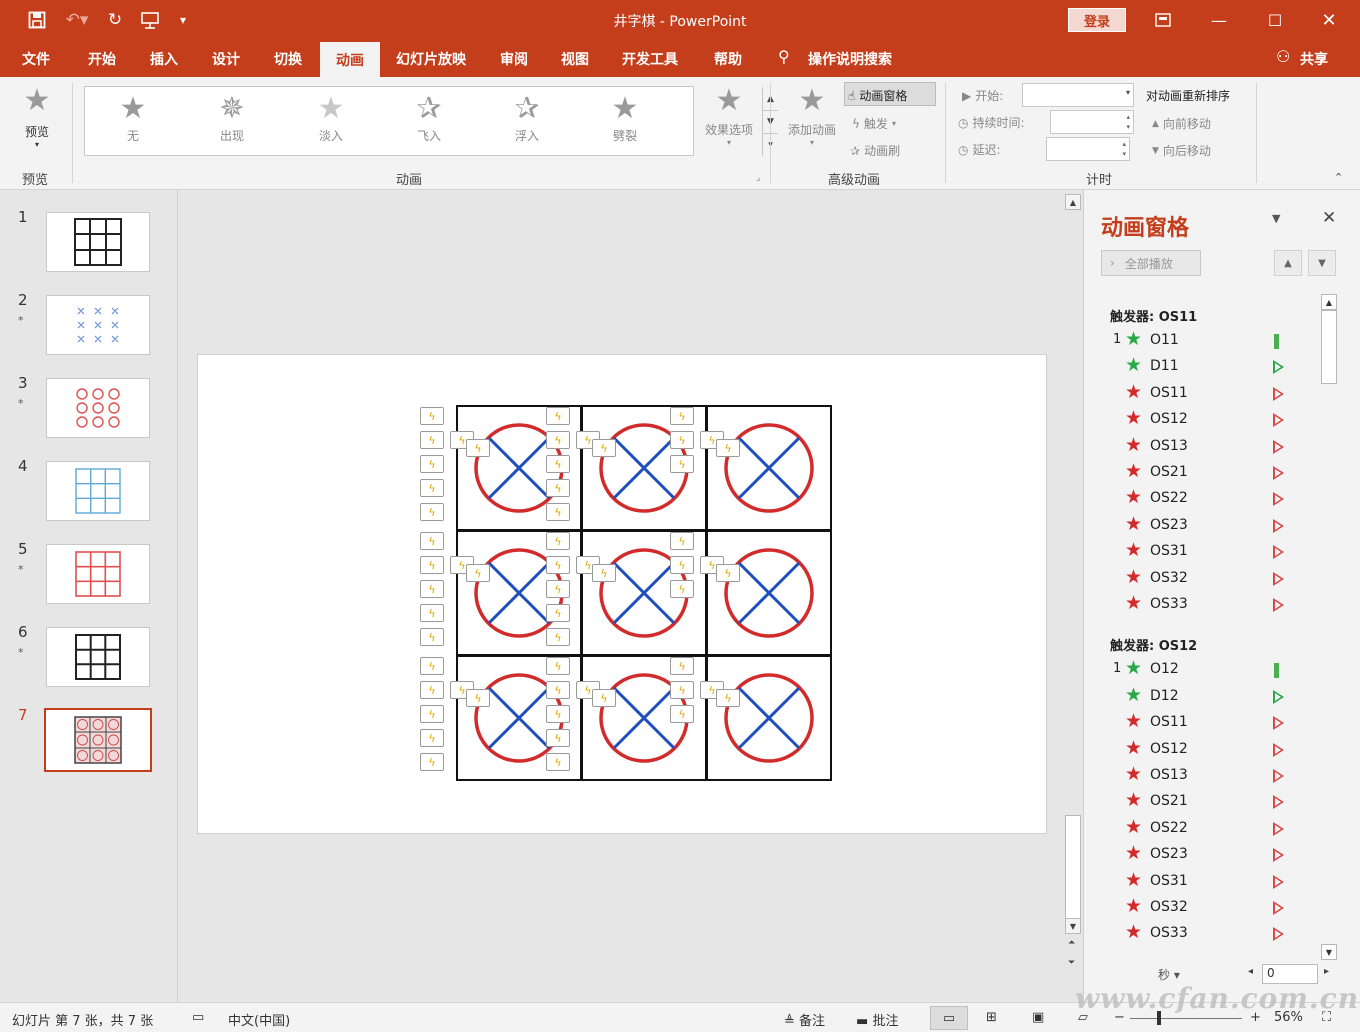 This screenshot has height=1032, width=1360. Describe the element at coordinates (1073, 583) in the screenshot. I see `canvas-scrollbar: ▲ ▼ ⏶ ⏷` at that location.